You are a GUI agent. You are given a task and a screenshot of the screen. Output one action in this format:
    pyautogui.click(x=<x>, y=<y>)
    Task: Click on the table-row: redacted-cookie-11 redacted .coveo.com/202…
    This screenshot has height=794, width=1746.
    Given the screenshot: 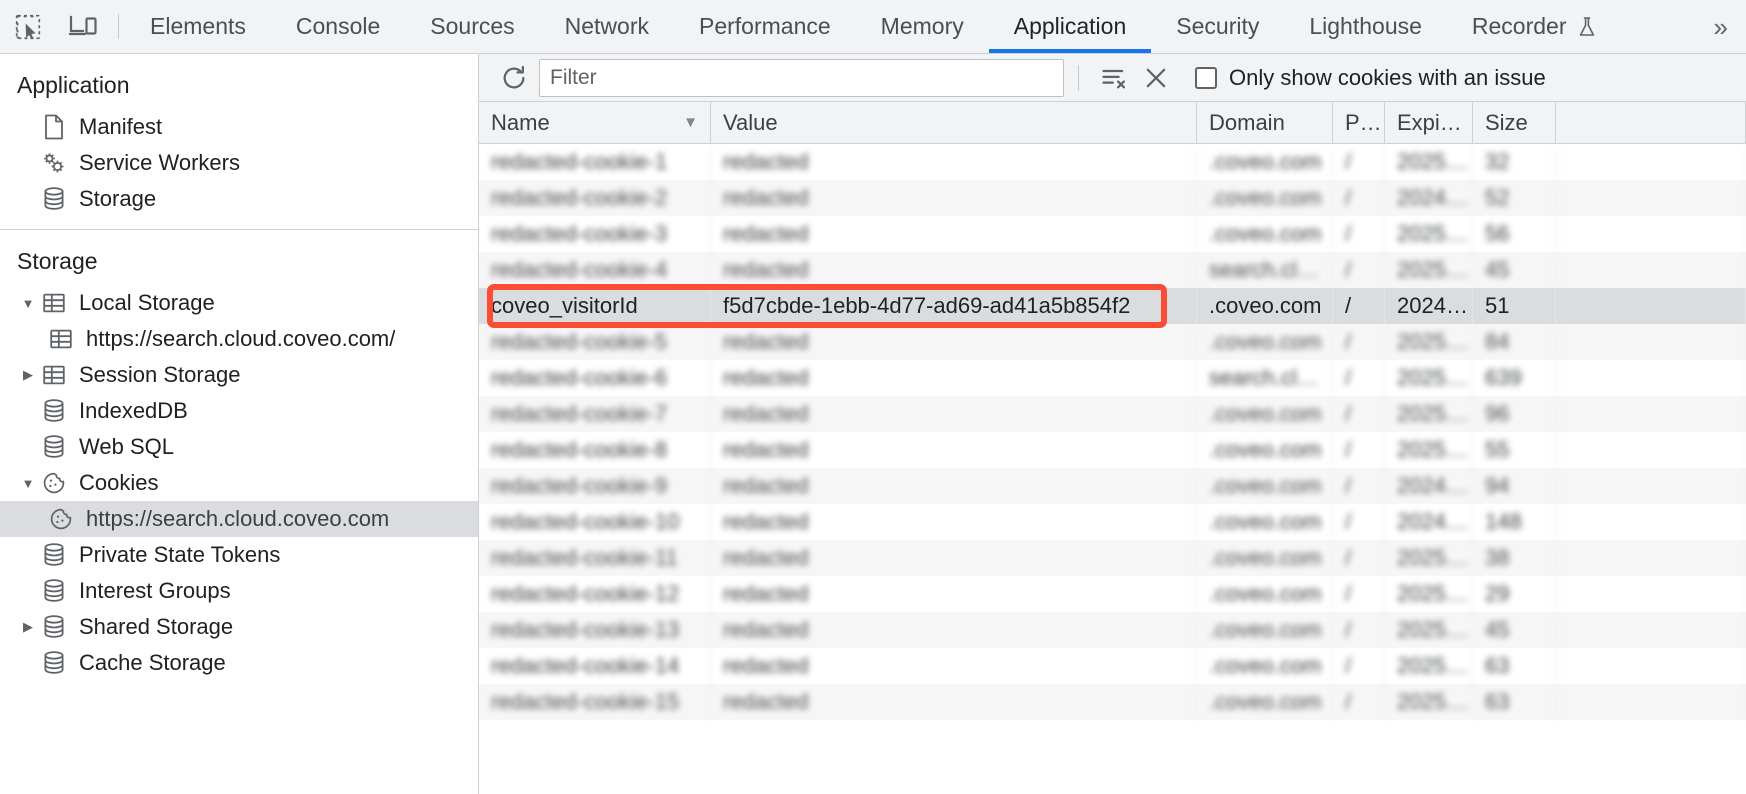 What is the action you would take?
    pyautogui.click(x=1112, y=558)
    